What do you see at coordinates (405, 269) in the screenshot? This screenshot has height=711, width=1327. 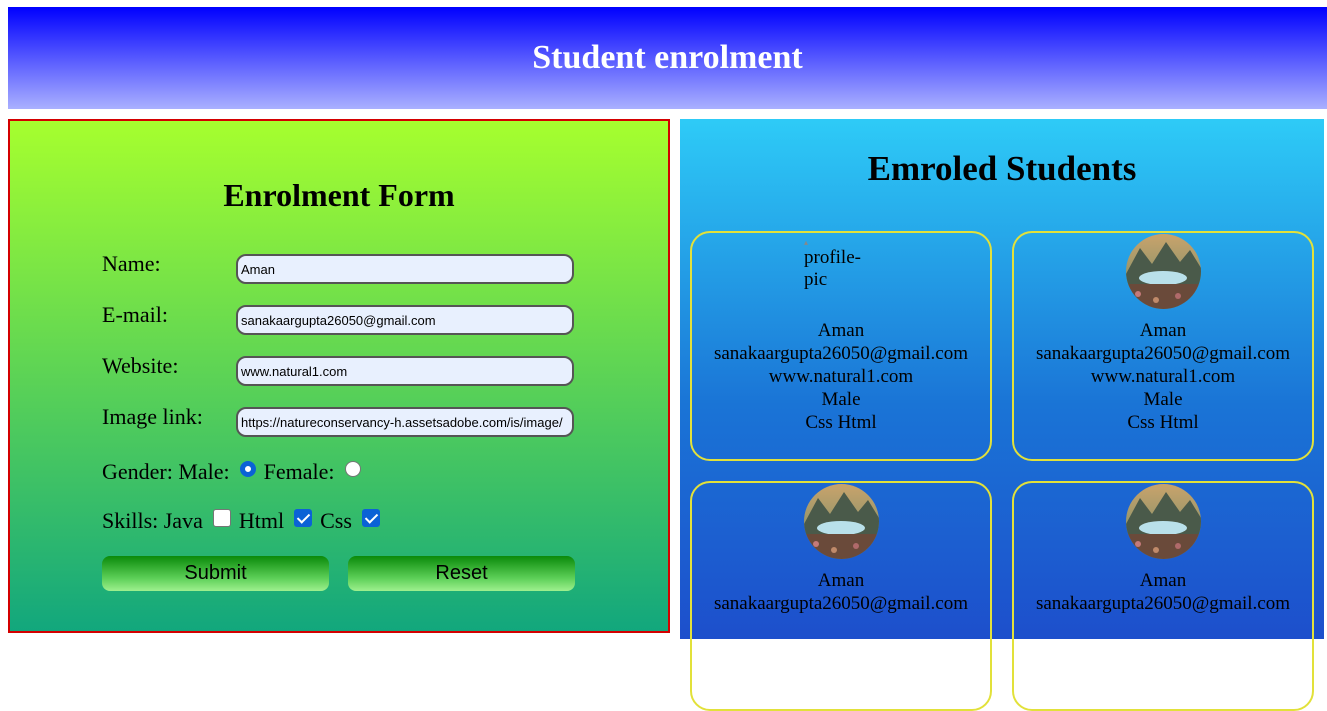 I see `name-input` at bounding box center [405, 269].